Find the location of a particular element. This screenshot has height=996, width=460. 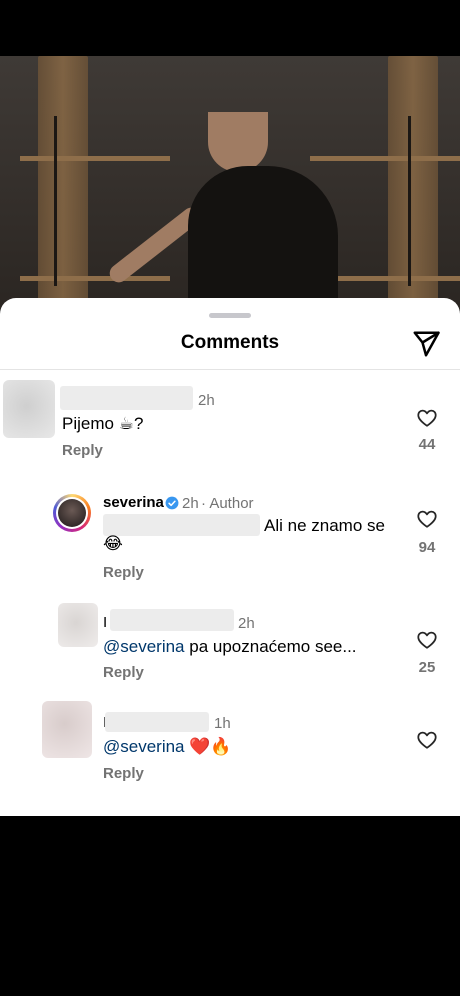

like-count: 25 is located at coordinates (427, 667).